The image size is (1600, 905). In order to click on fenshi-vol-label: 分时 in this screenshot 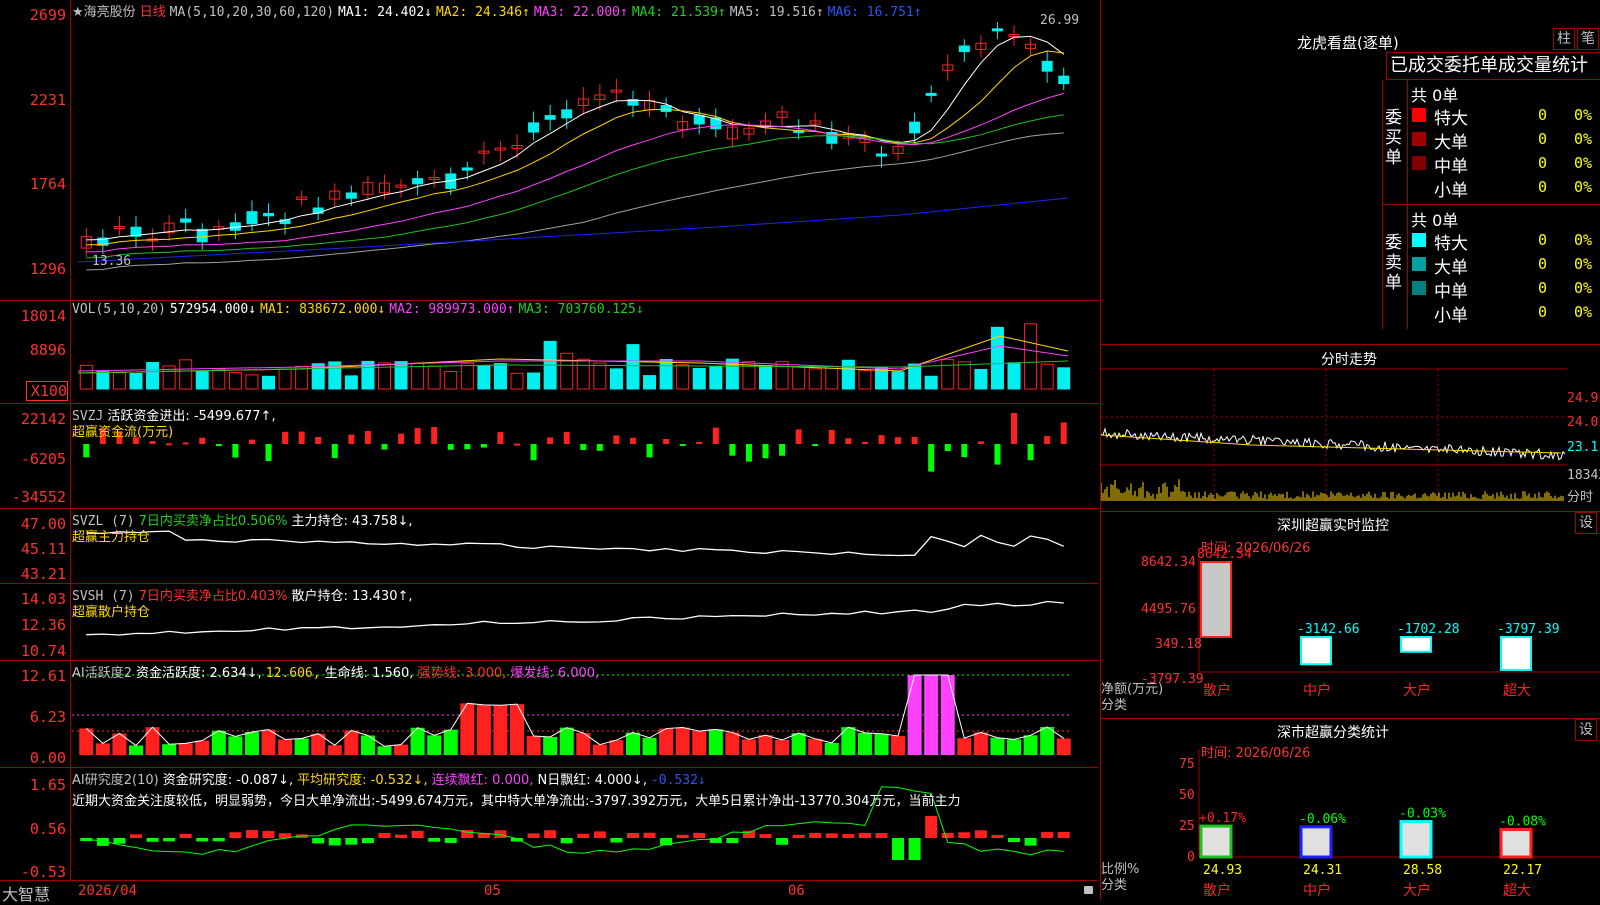, I will do `click(1580, 497)`.